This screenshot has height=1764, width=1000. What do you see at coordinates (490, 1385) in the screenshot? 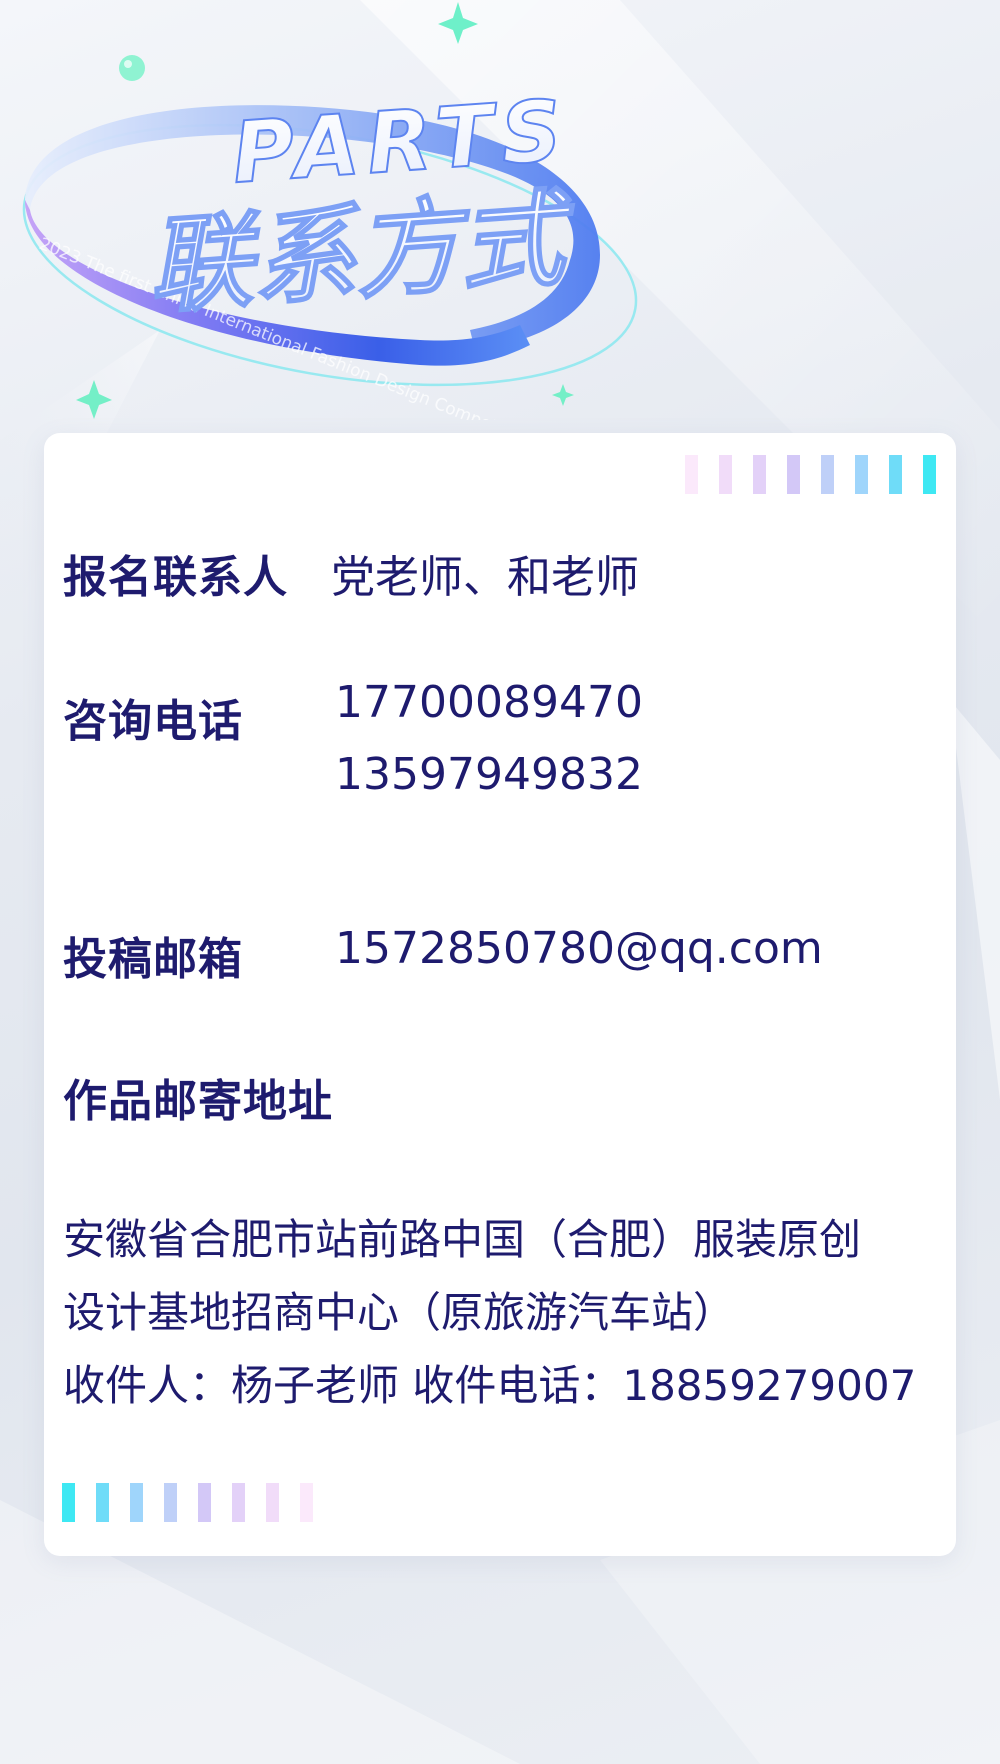
I see `recipient-line: 收件人：杨子老师 收件电话：18859279007` at bounding box center [490, 1385].